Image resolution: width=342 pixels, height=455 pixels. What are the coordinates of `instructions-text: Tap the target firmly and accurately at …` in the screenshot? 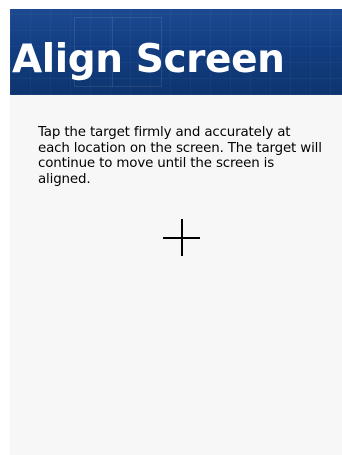 It's located at (180, 156).